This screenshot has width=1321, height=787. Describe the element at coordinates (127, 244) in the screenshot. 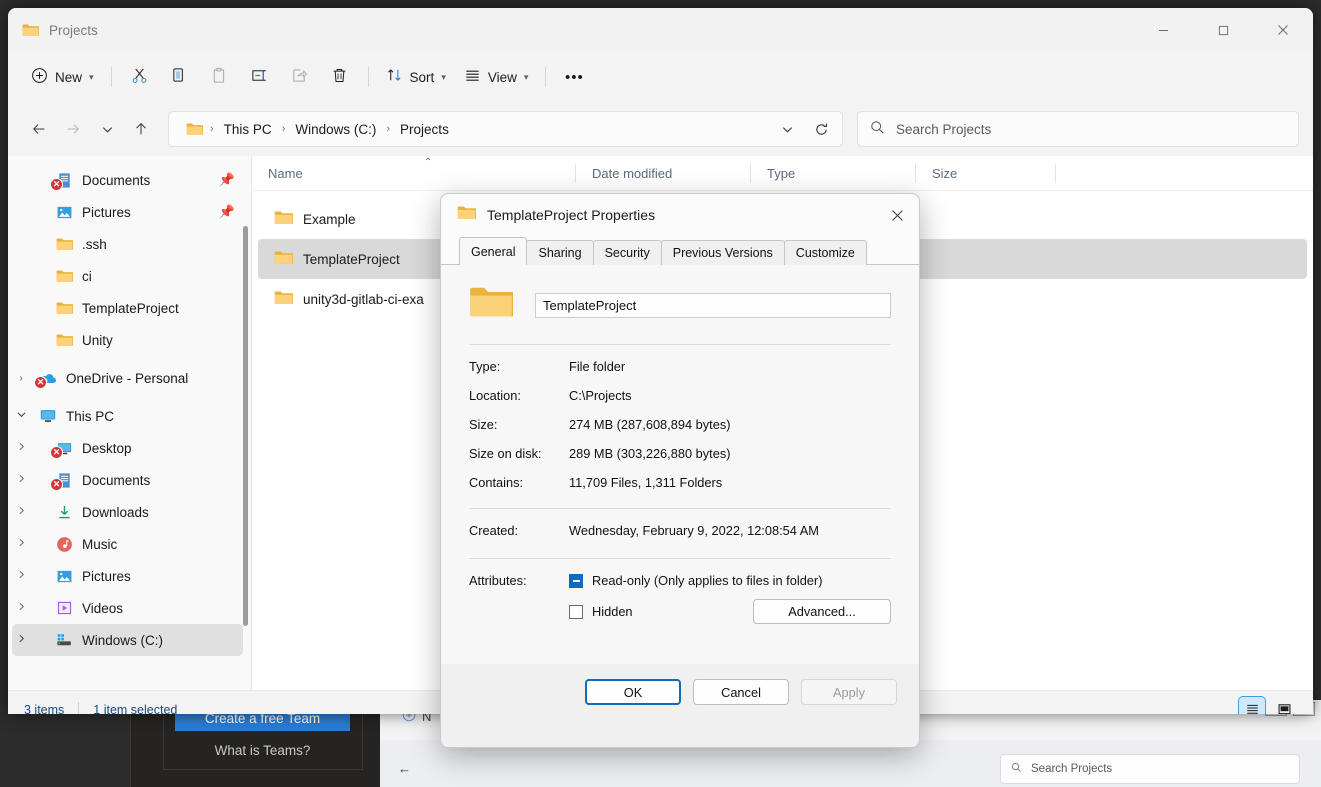

I see `sidebar-item-ssh: .ssh` at that location.